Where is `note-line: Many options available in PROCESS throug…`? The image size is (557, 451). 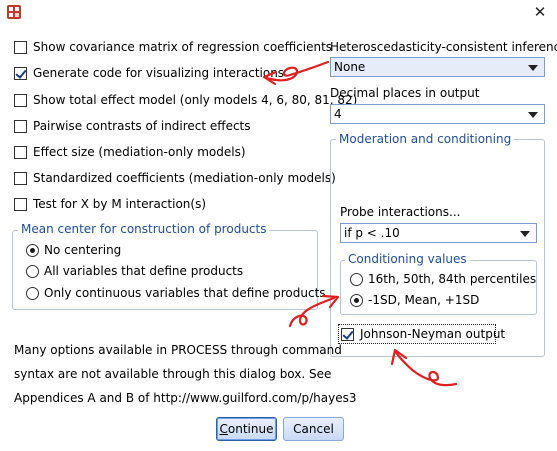 note-line: Many options available in PROCESS throug… is located at coordinates (178, 350).